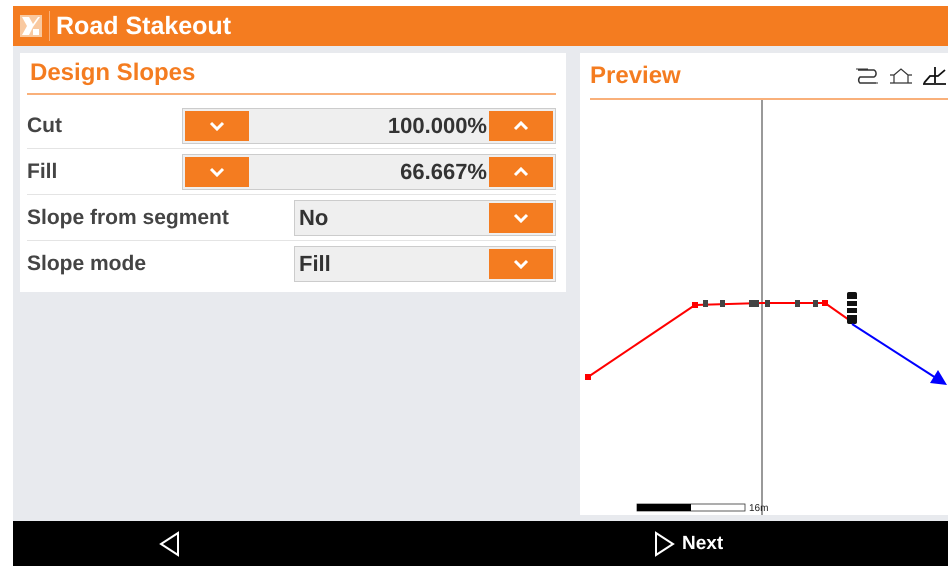 The height and width of the screenshot is (566, 948). Describe the element at coordinates (425, 264) in the screenshot. I see `dropdown: Fill` at that location.